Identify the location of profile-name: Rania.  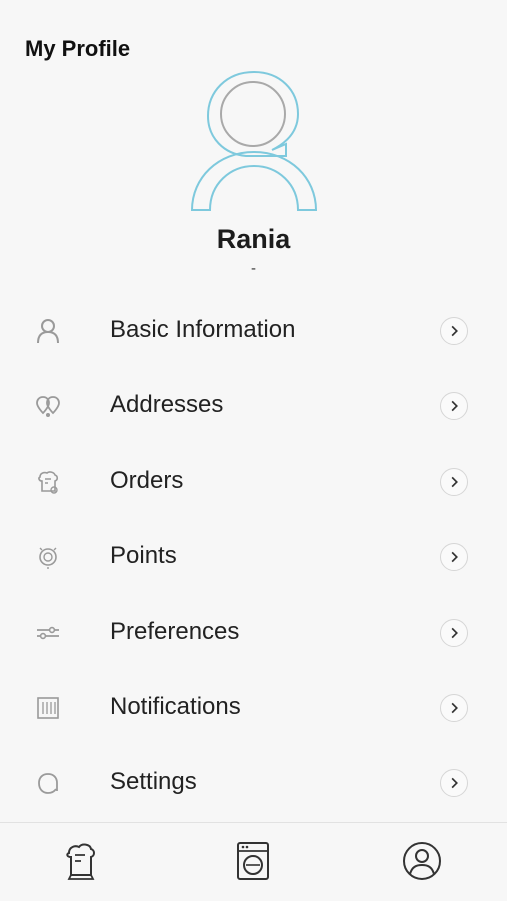
(253, 239).